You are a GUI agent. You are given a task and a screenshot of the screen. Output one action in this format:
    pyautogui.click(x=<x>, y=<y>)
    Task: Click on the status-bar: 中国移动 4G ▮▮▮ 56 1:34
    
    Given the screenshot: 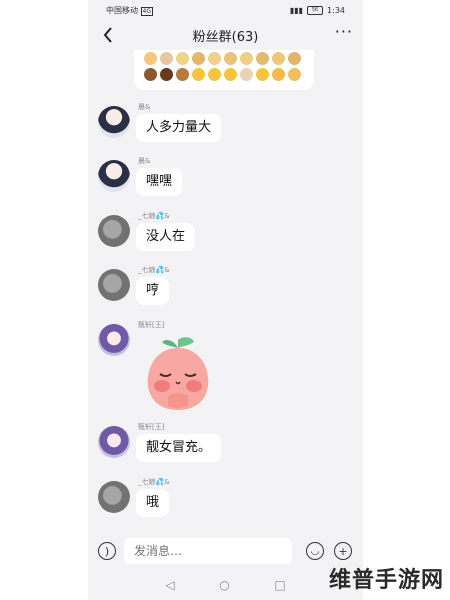 What is the action you would take?
    pyautogui.click(x=225, y=10)
    